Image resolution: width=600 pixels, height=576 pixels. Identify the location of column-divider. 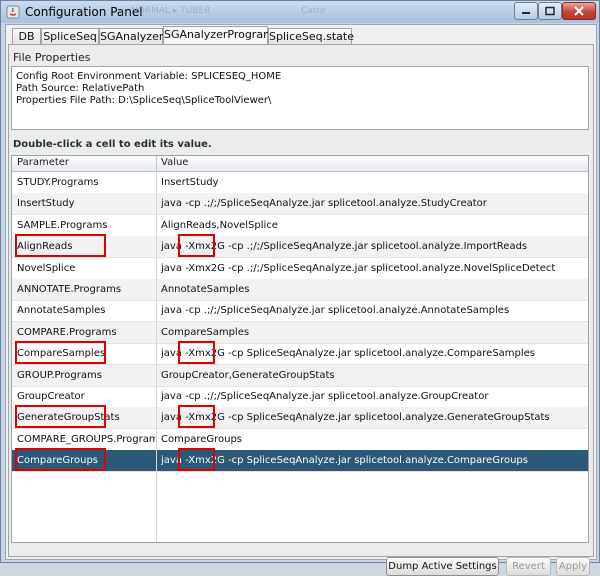
(156, 163).